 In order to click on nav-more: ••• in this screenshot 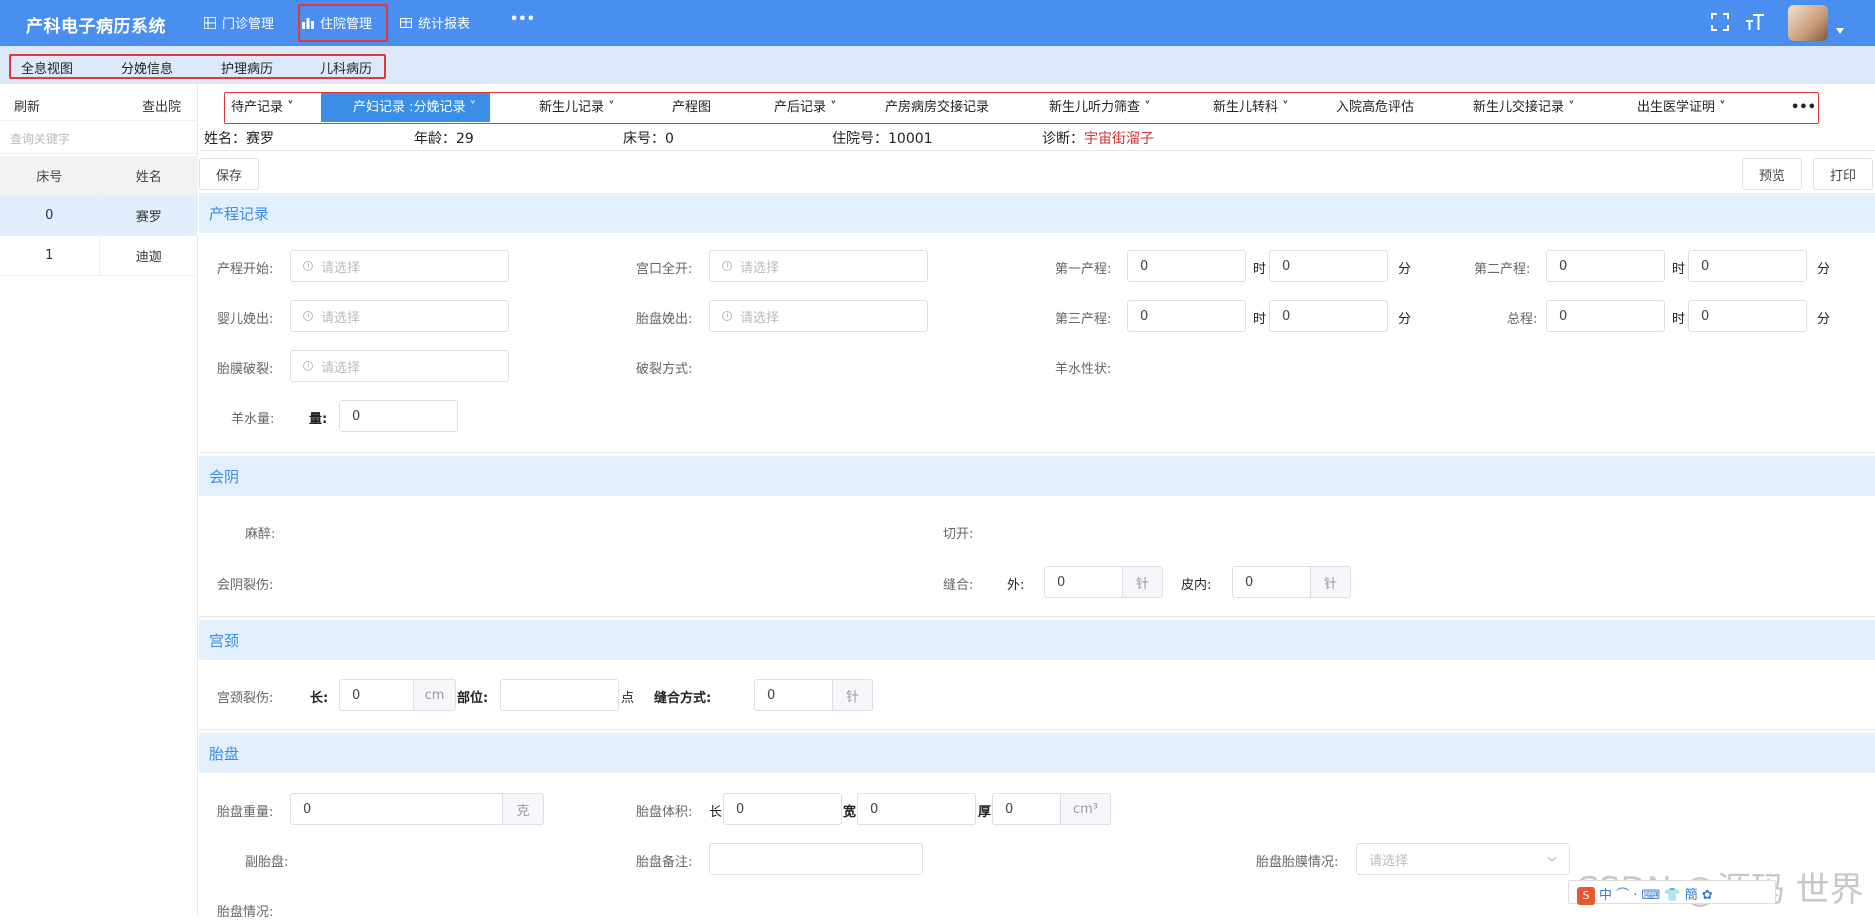, I will do `click(522, 19)`.